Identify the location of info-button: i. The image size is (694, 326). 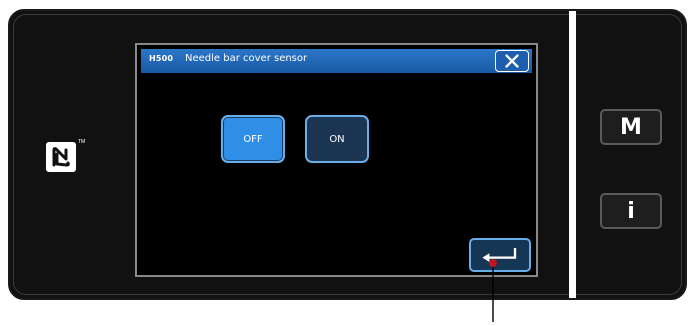
(631, 211).